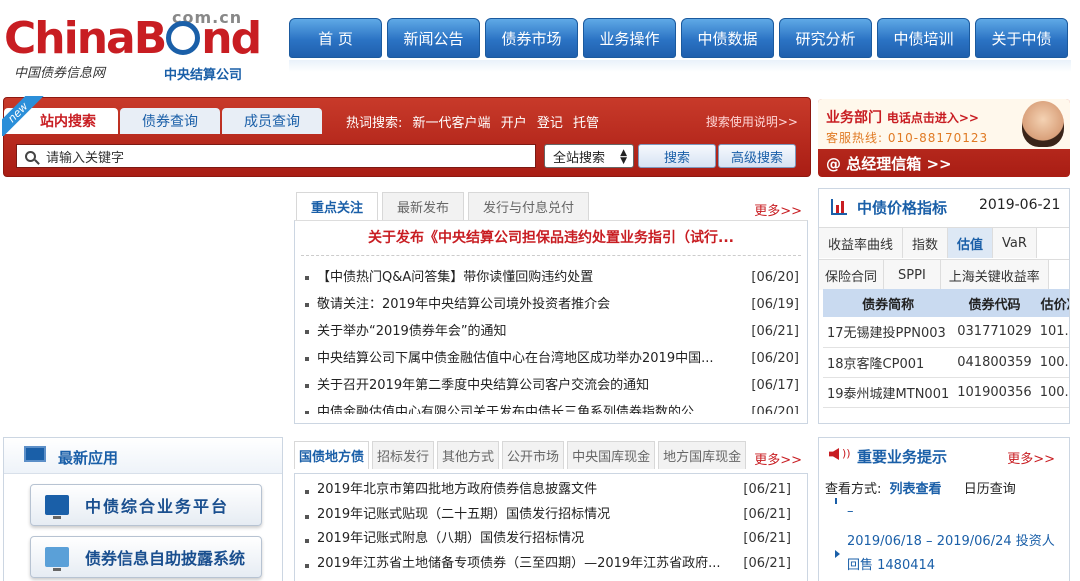 This screenshot has width=1080, height=581. What do you see at coordinates (990, 489) in the screenshot?
I see `view-calendar-link: 日历查询` at bounding box center [990, 489].